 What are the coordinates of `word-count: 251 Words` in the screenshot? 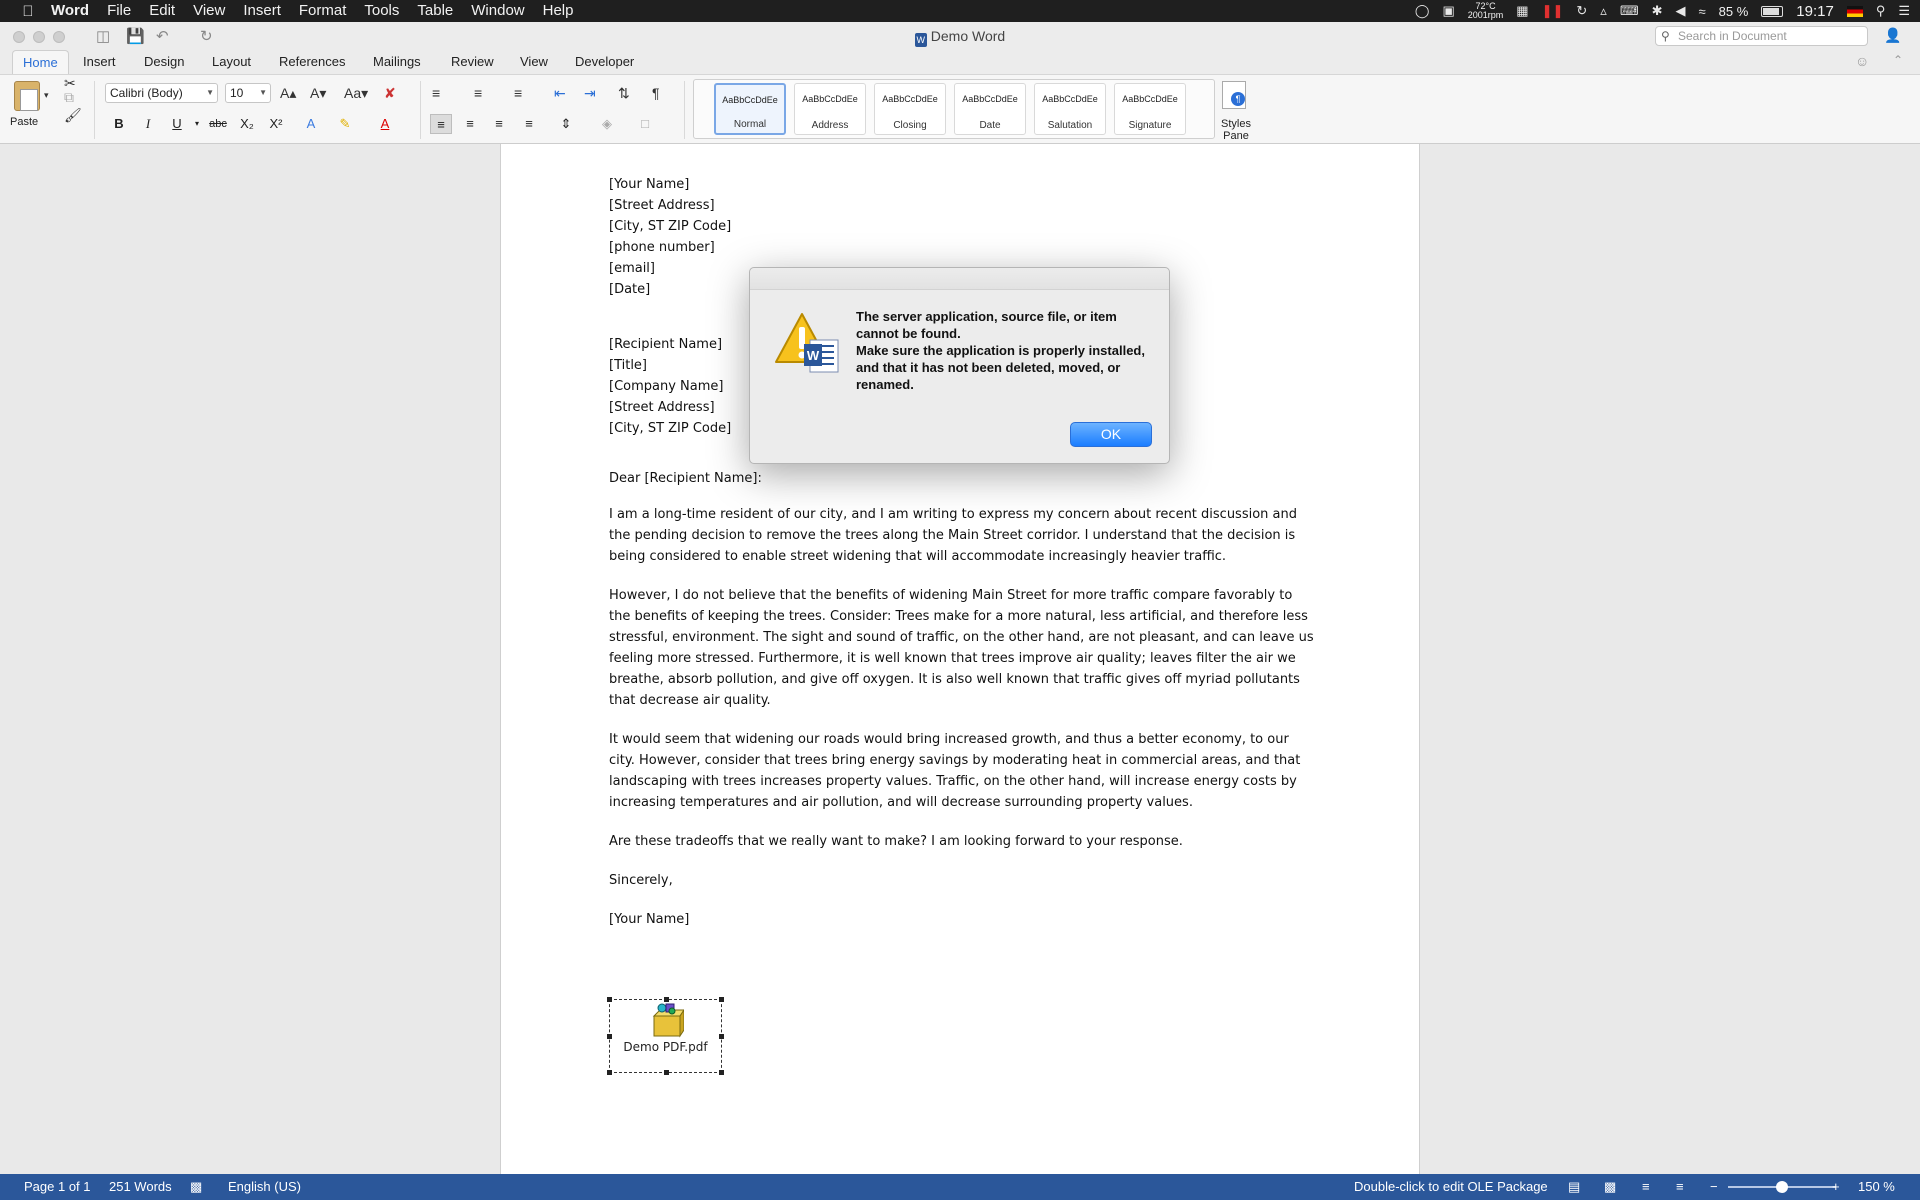 It's located at (140, 1187).